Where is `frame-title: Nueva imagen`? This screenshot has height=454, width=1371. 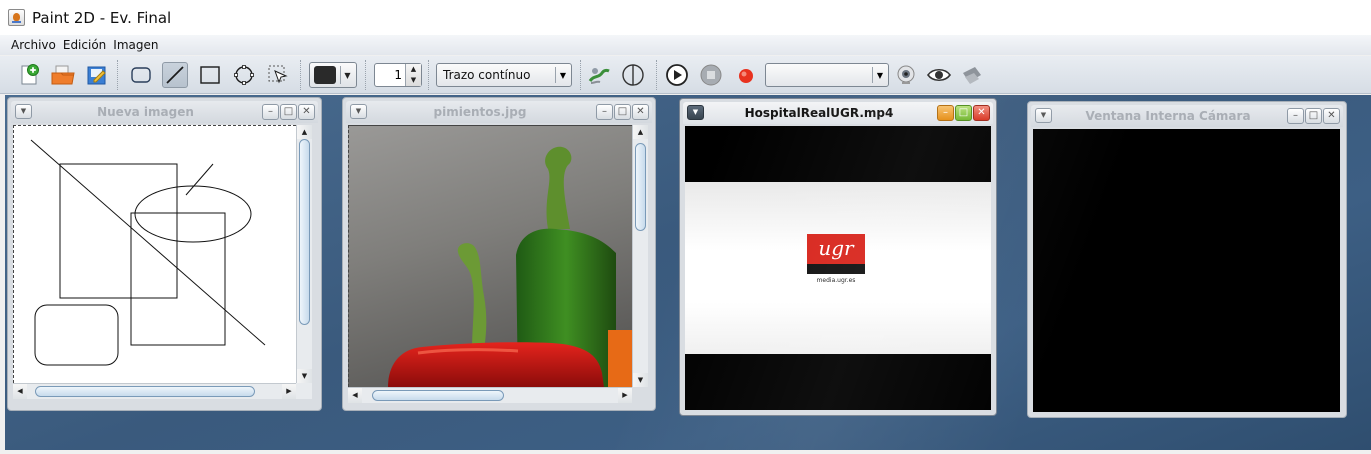
frame-title: Nueva imagen is located at coordinates (145, 112).